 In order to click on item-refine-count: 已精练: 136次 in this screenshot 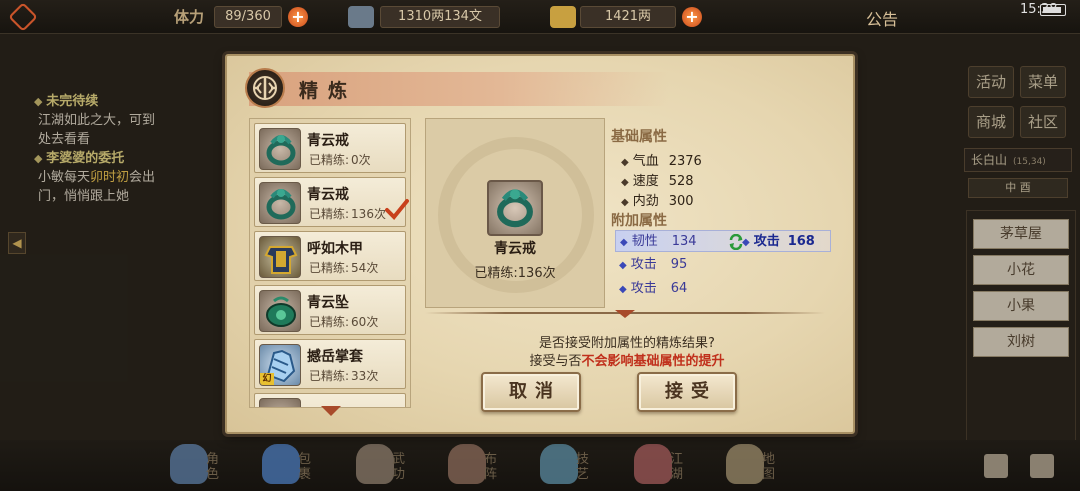, I will do `click(347, 214)`.